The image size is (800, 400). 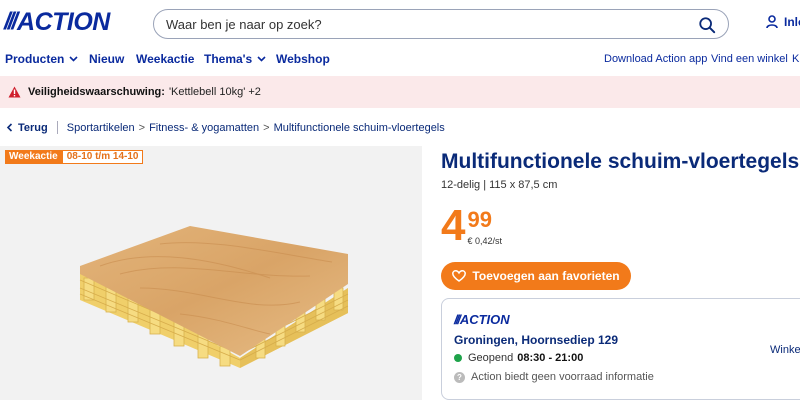 I want to click on breadcrumb-current: Multifunctionele schuim-vloertegels, so click(x=359, y=127).